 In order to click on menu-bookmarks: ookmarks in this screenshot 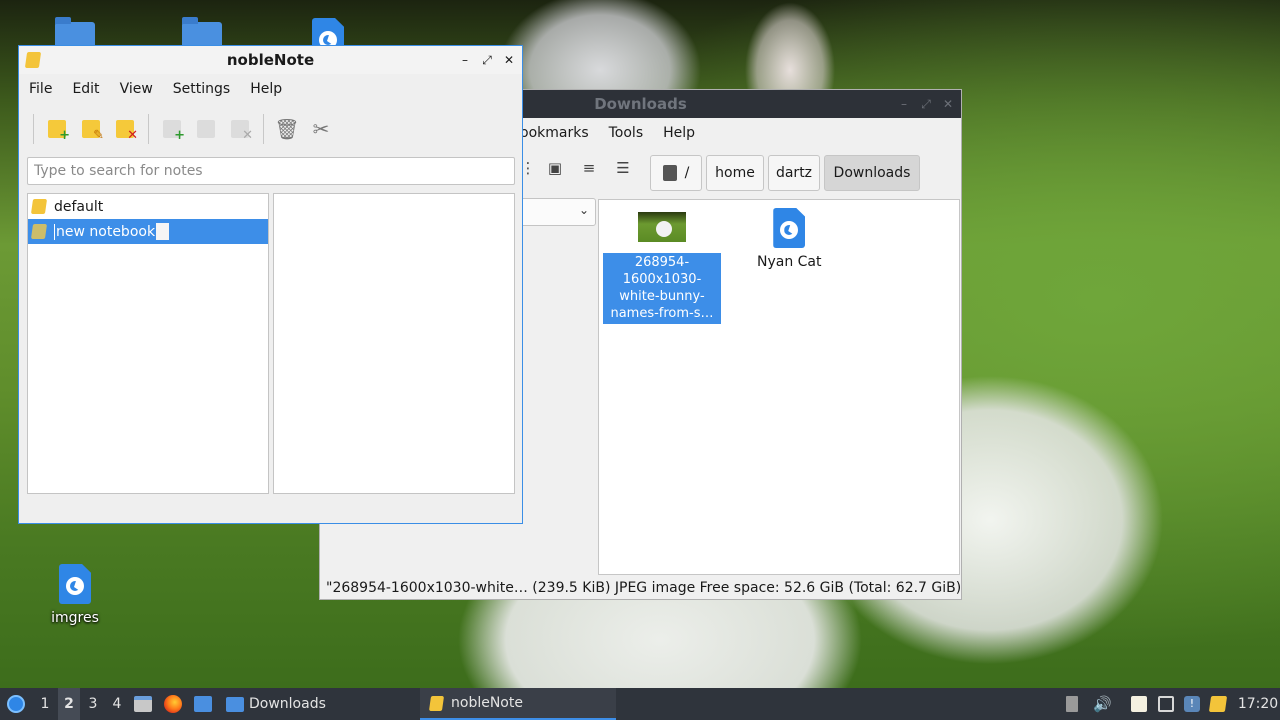, I will do `click(554, 133)`.